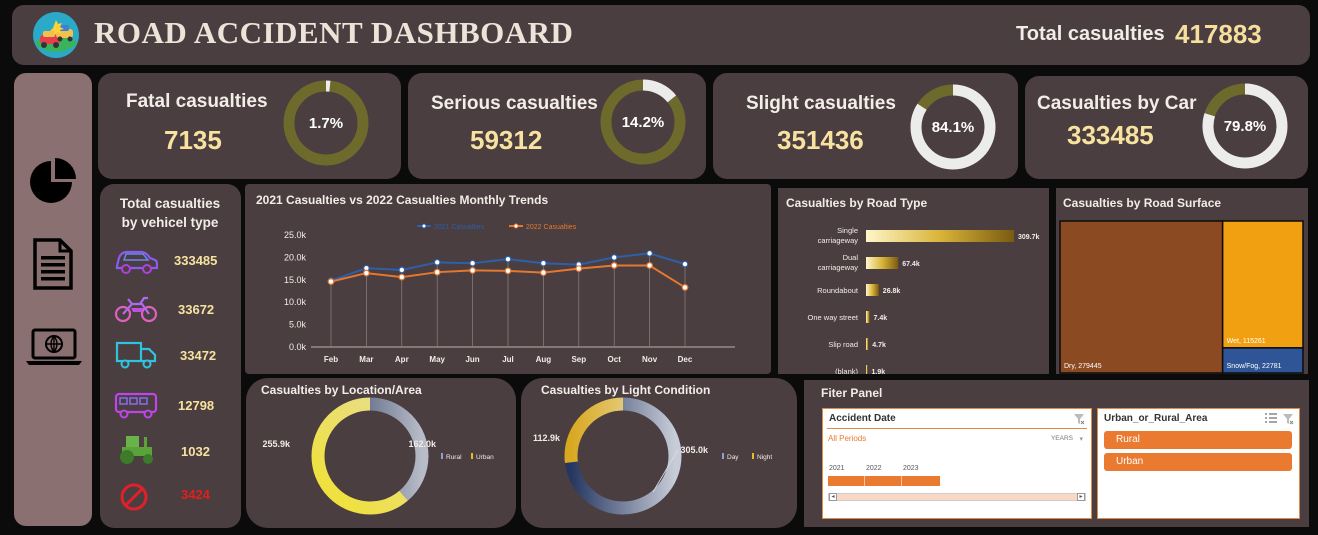 The image size is (1318, 535). Describe the element at coordinates (544, 359) in the screenshot. I see `x-tick-label: Aug` at that location.